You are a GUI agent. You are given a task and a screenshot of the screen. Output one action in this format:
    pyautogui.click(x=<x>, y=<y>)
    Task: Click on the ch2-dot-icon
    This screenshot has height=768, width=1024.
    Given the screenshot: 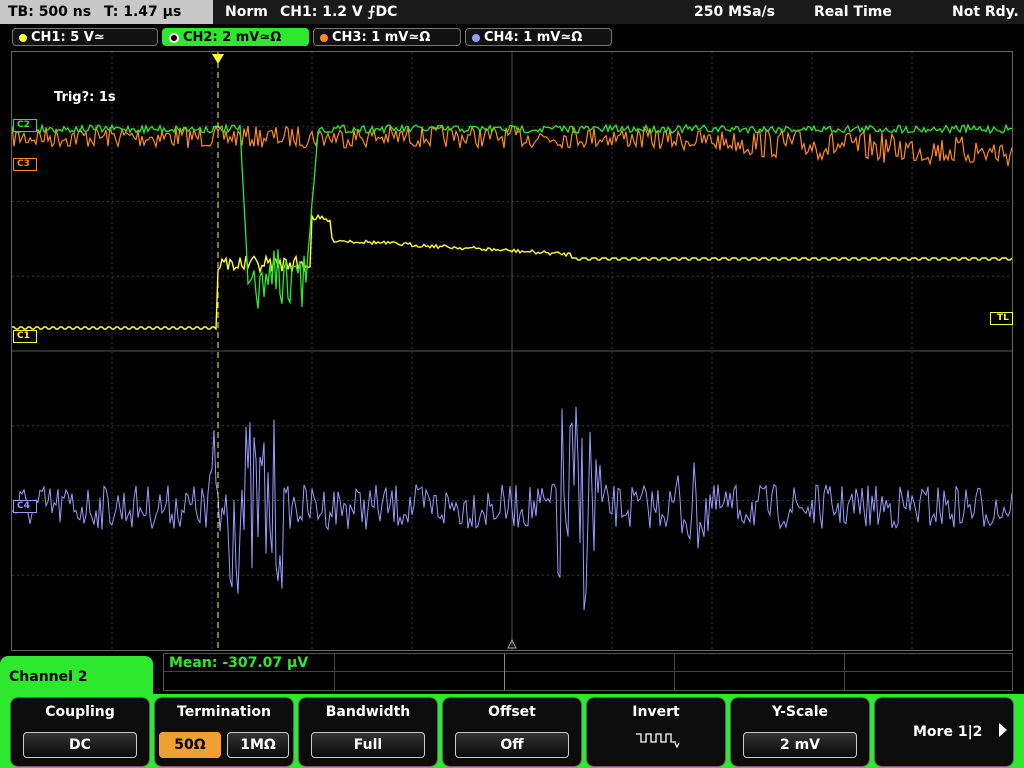 What is the action you would take?
    pyautogui.click(x=174, y=37)
    